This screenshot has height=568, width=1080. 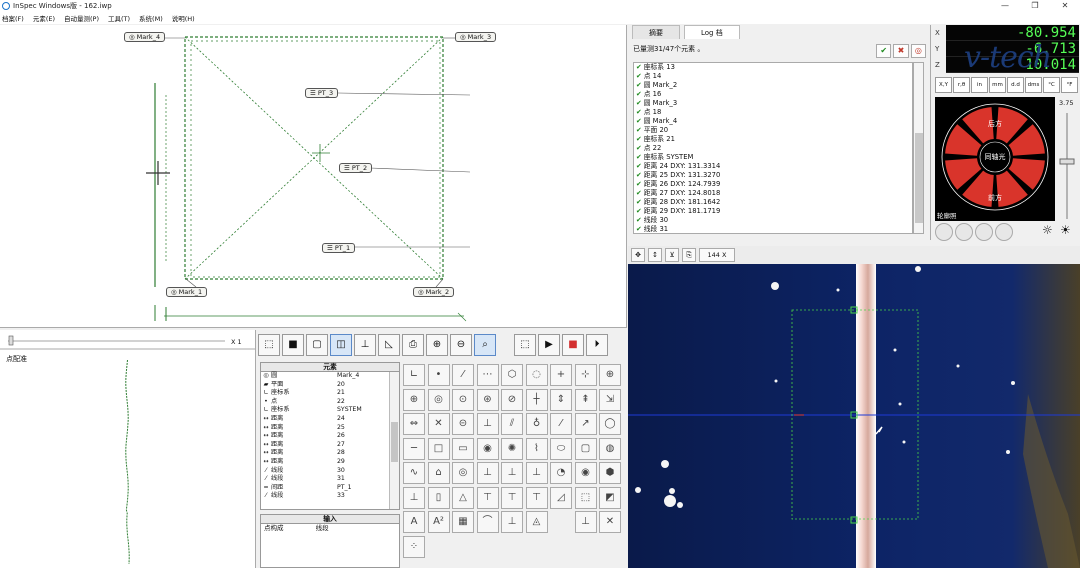 I want to click on probe-icon: ⊻, so click(x=672, y=255).